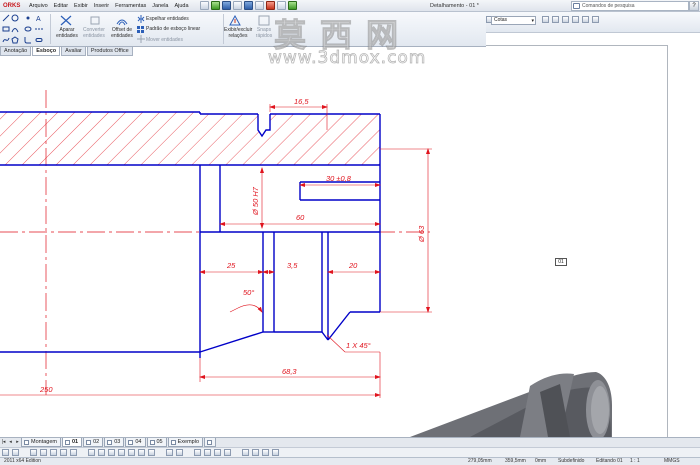 This screenshot has width=700, height=465. What do you see at coordinates (131, 452) in the screenshot?
I see `center-mark-icon` at bounding box center [131, 452].